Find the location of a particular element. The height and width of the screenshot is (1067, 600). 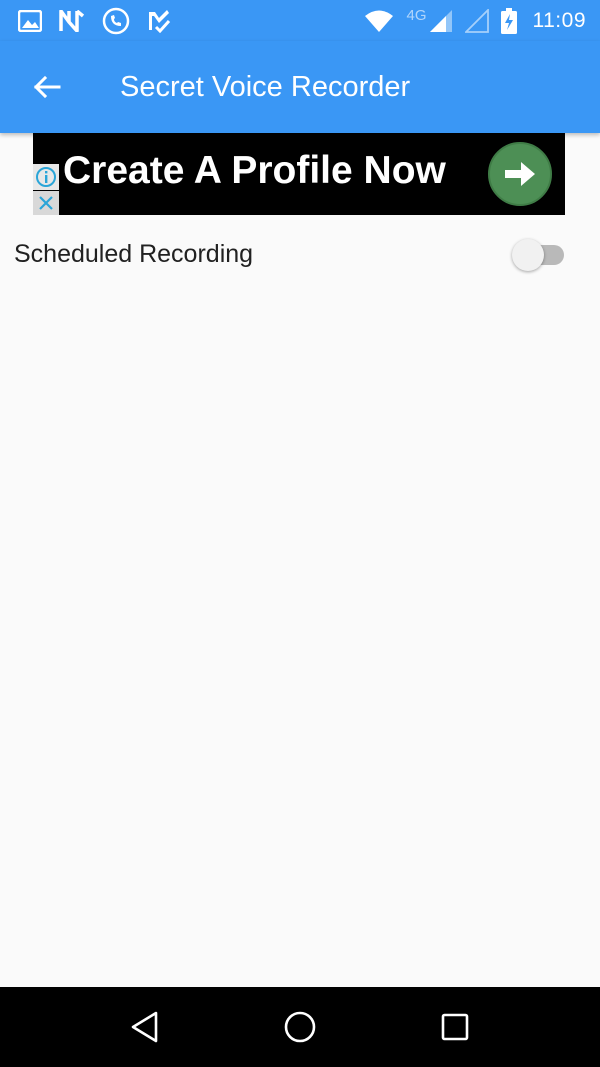

arrow-right-icon is located at coordinates (520, 174).